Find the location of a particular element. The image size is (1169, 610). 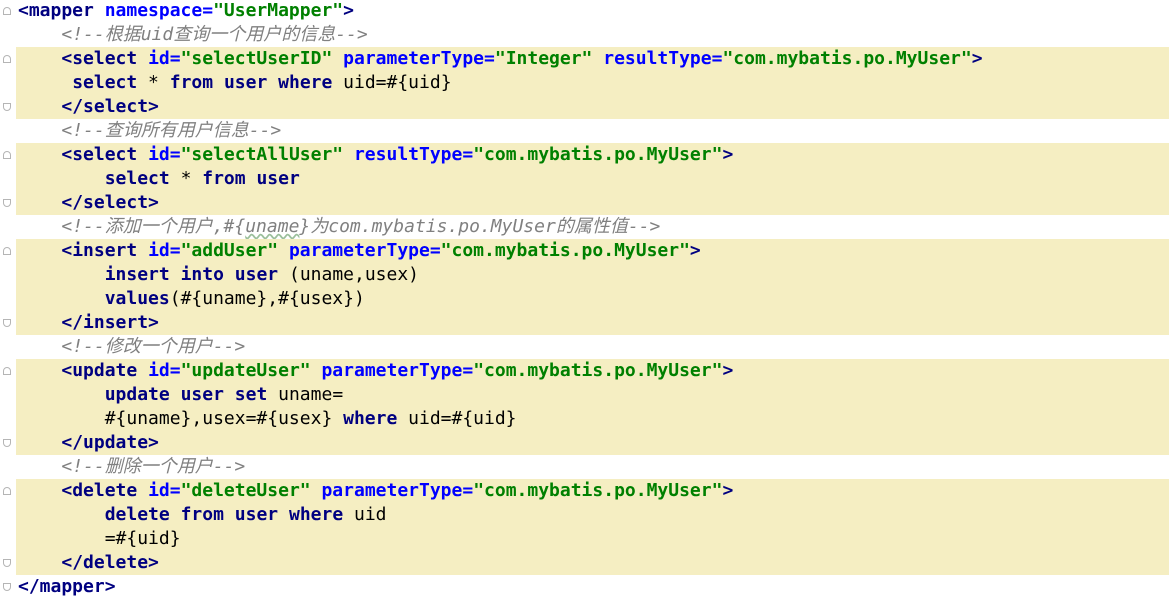

code-token: uid=#{uid} is located at coordinates (392, 82).